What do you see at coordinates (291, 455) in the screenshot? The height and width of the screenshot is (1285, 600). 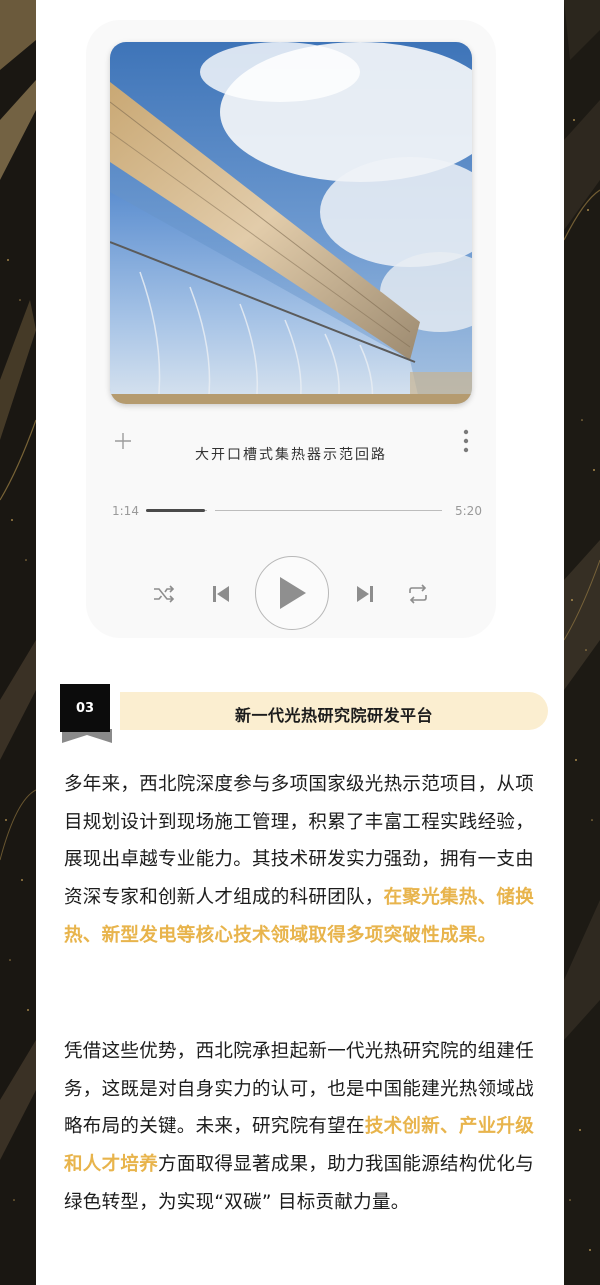 I see `track-title: 大开口槽式集热器示范回路` at bounding box center [291, 455].